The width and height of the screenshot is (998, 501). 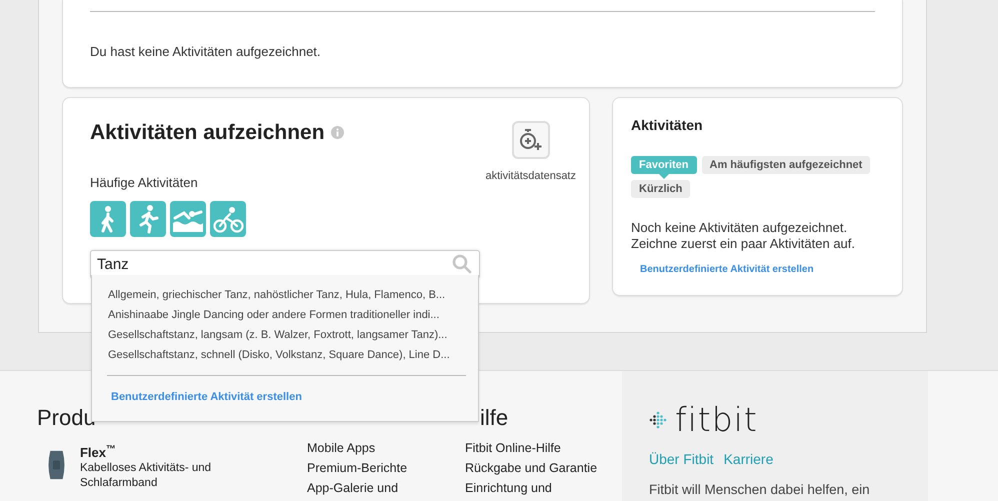 What do you see at coordinates (667, 125) in the screenshot?
I see `card-title: Aktivitäten` at bounding box center [667, 125].